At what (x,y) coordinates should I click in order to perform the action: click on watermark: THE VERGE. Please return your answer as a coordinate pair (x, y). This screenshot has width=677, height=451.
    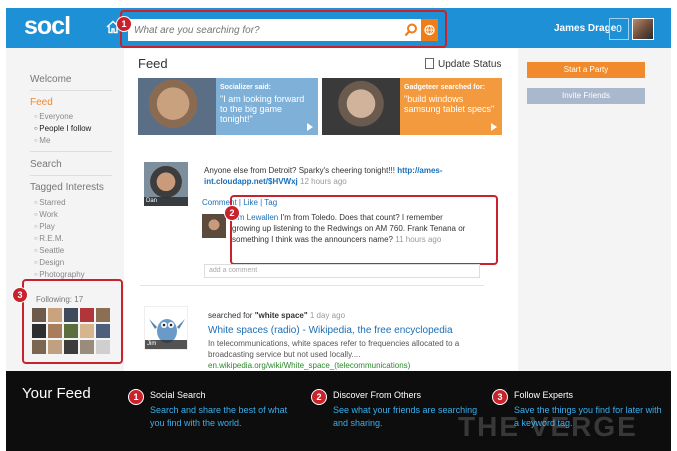
    Looking at the image, I should click on (548, 426).